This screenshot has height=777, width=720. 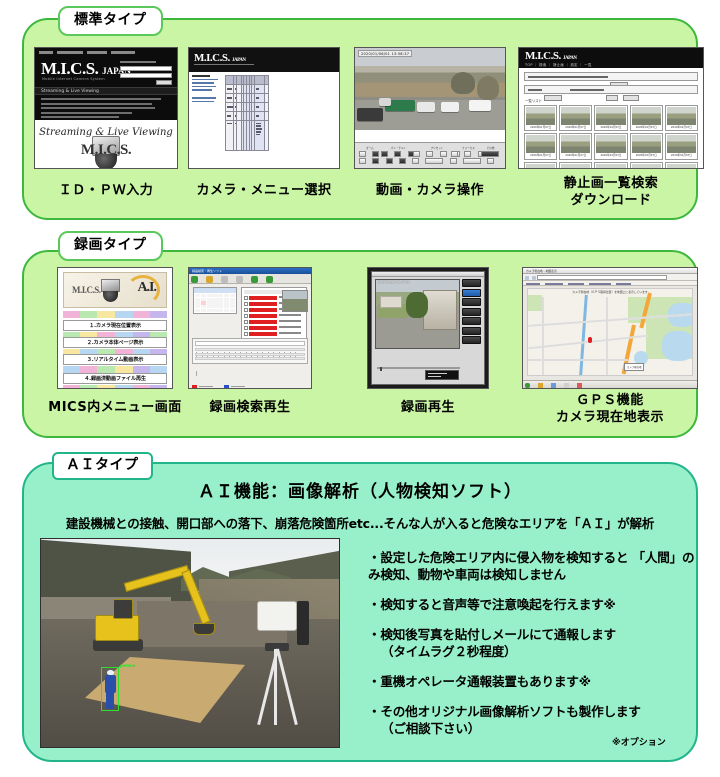 What do you see at coordinates (164, 82) in the screenshot?
I see `login-submit-button` at bounding box center [164, 82].